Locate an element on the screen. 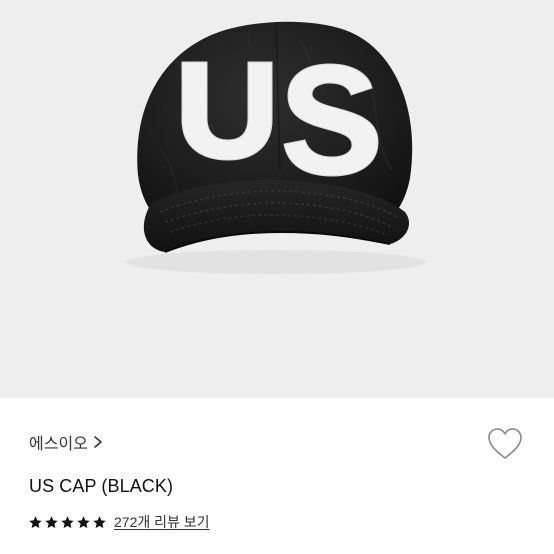  star-rating is located at coordinates (67, 522).